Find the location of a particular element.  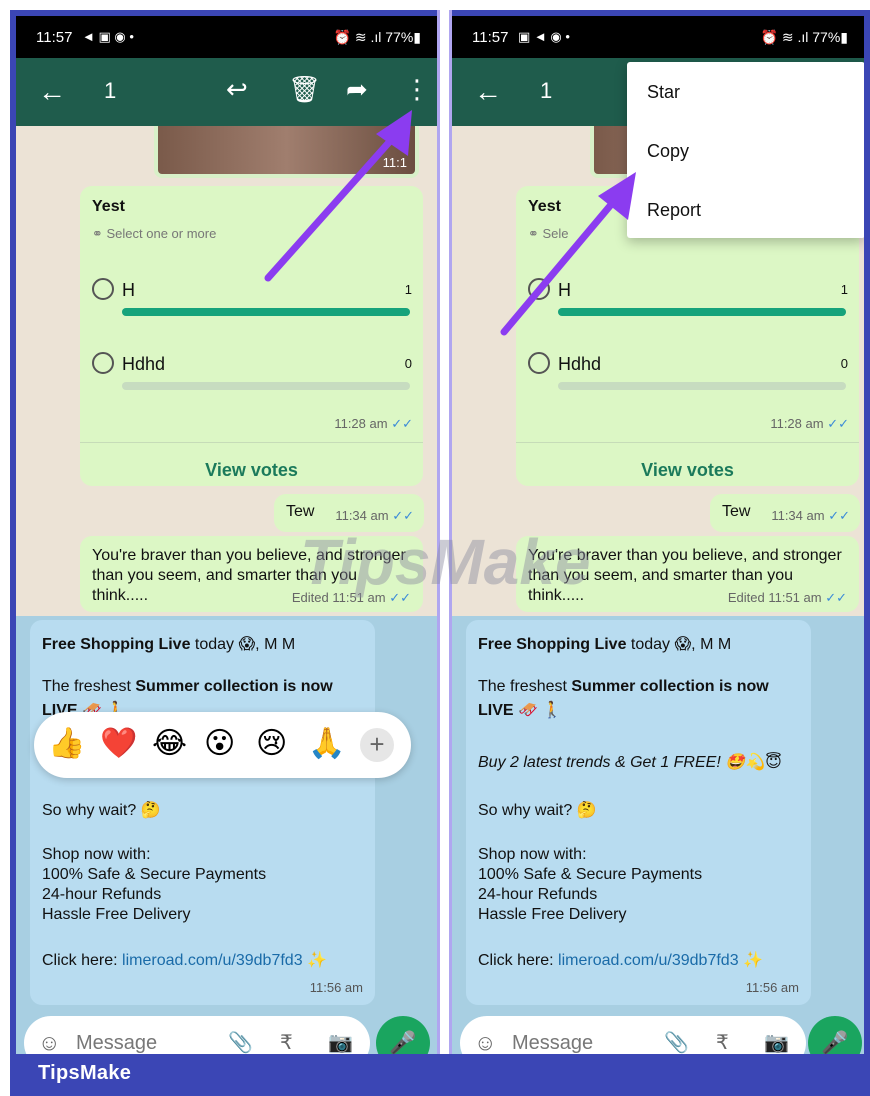

promo-line: Buy 2 latest trends & Get 1 FREE! 🤩💫😇 is located at coordinates (630, 762).